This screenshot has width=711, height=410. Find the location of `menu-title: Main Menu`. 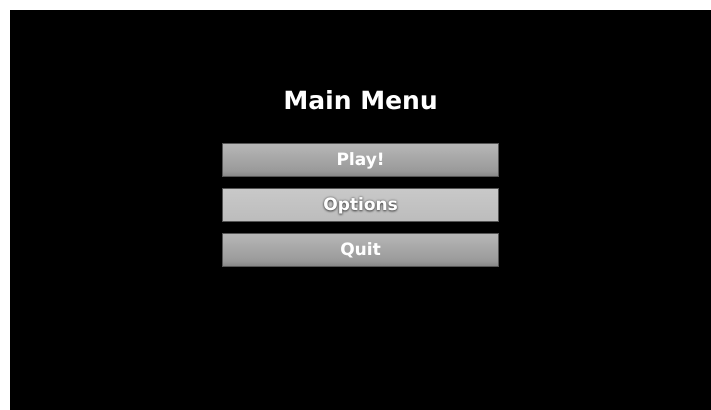

menu-title: Main Menu is located at coordinates (360, 101).